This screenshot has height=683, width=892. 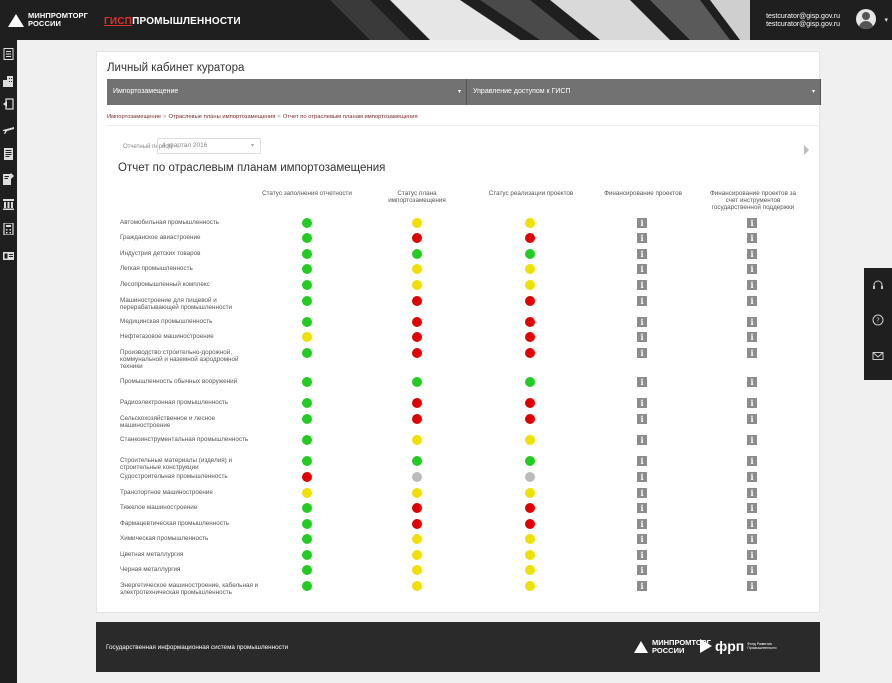 What do you see at coordinates (644, 92) in the screenshot?
I see `tab-access-management: Управление доступом к ГИСП ▾` at bounding box center [644, 92].